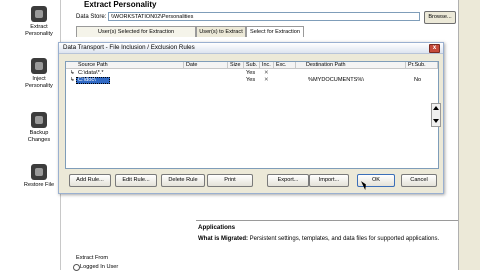 The height and width of the screenshot is (271, 480). Describe the element at coordinates (436, 108) in the screenshot. I see `scroll-up-icon` at that location.